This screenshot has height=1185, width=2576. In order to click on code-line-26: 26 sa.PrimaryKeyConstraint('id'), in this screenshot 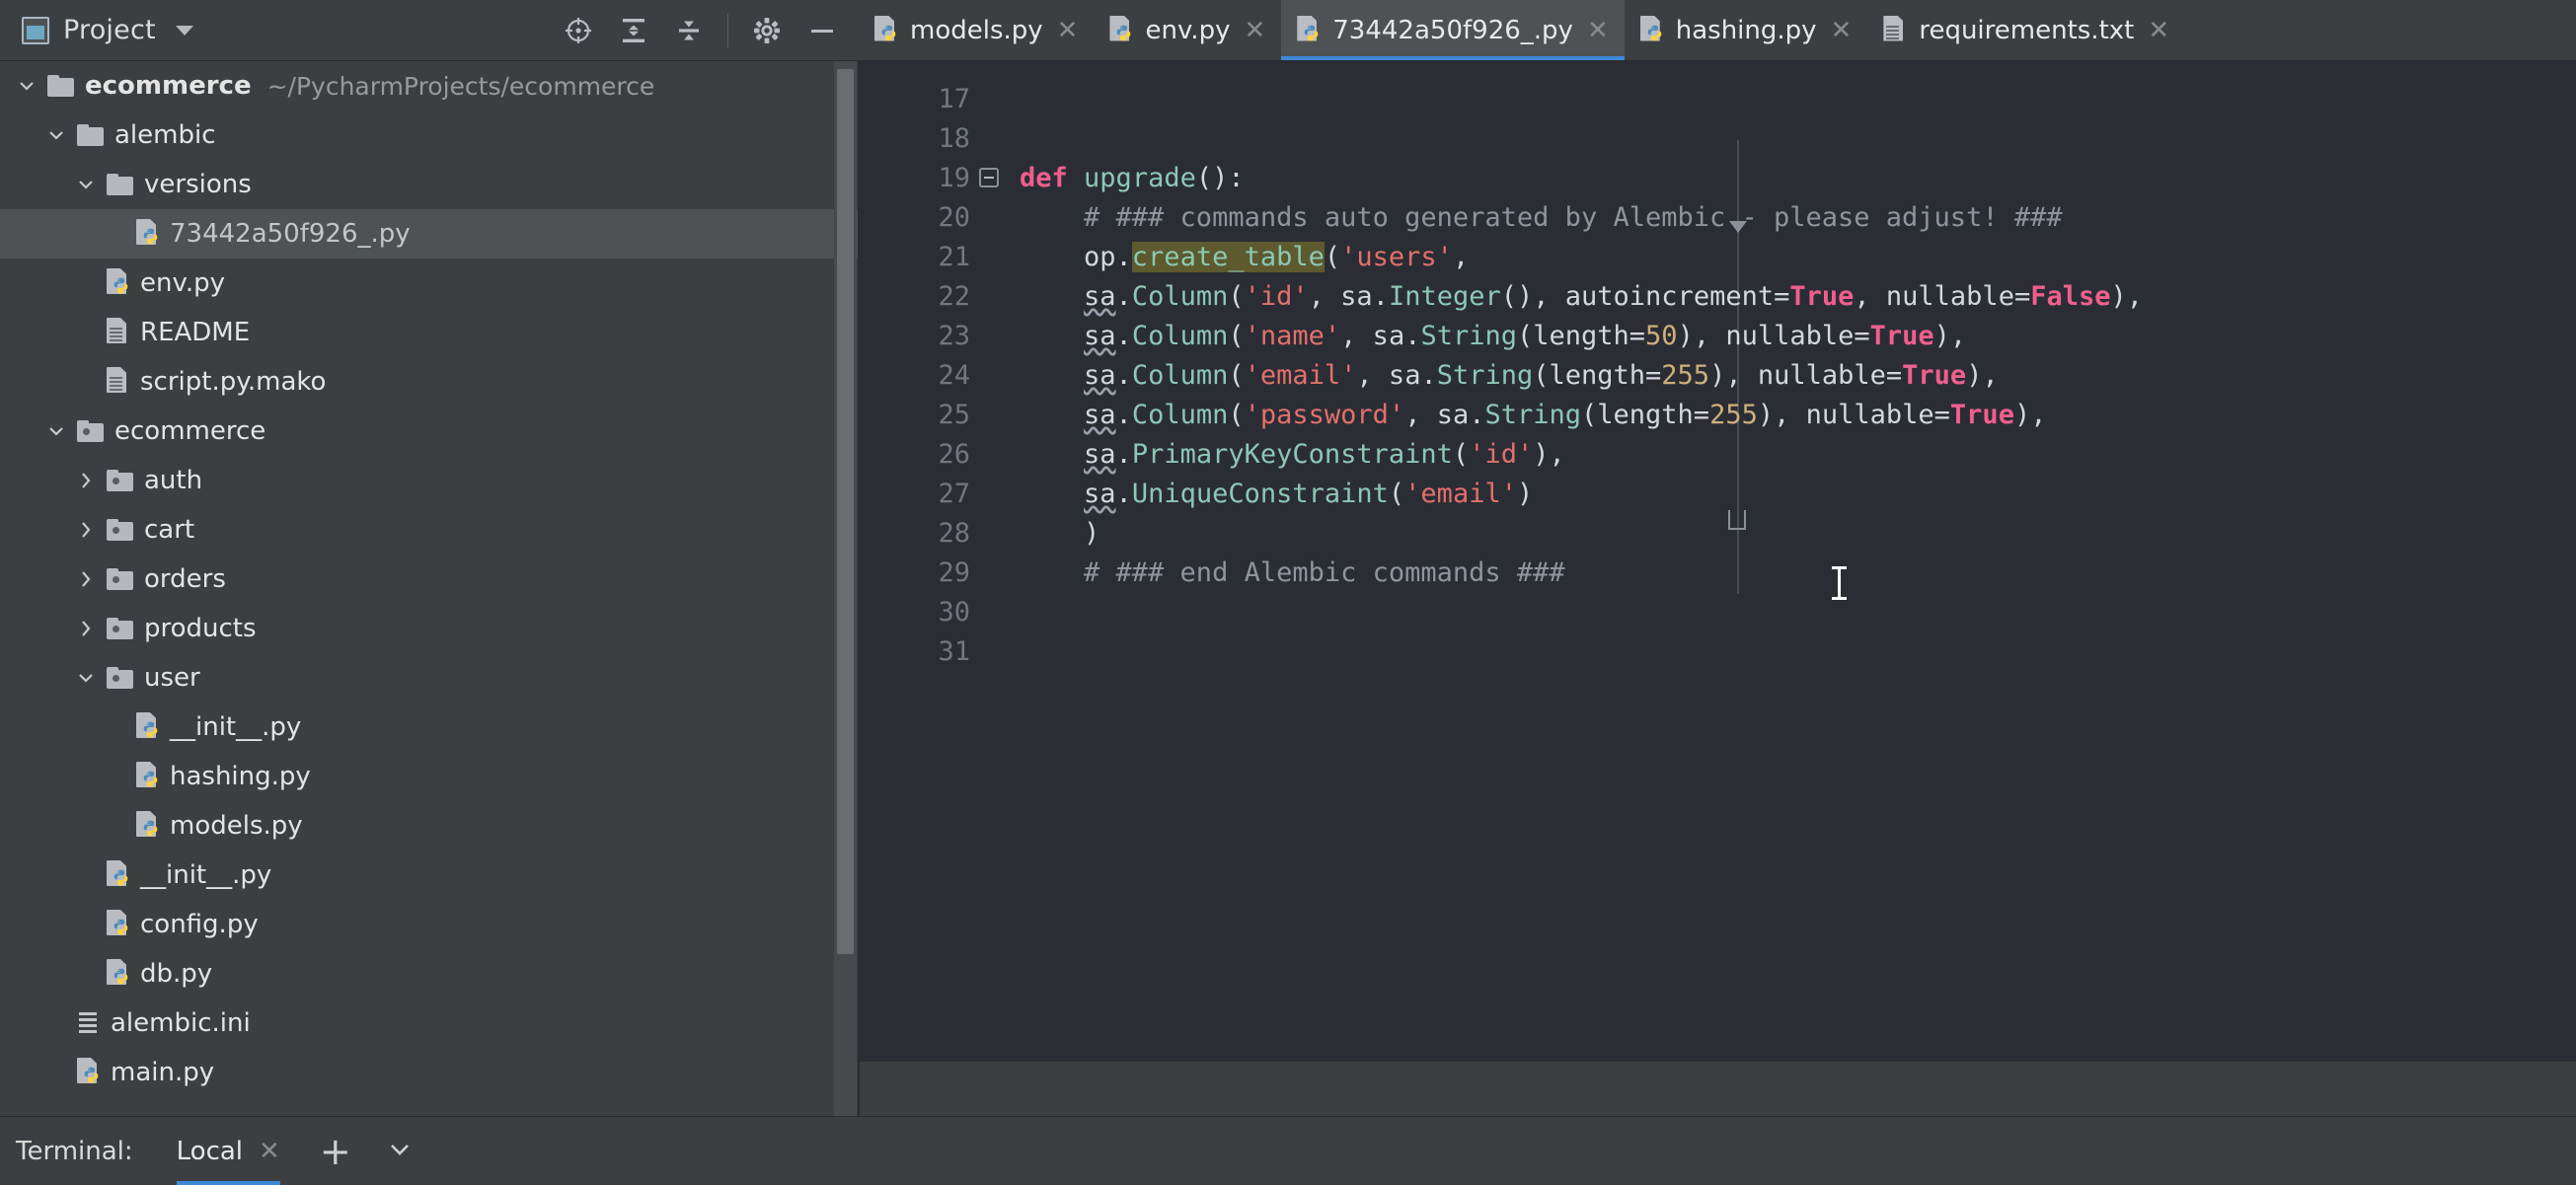, I will do `click(1718, 454)`.